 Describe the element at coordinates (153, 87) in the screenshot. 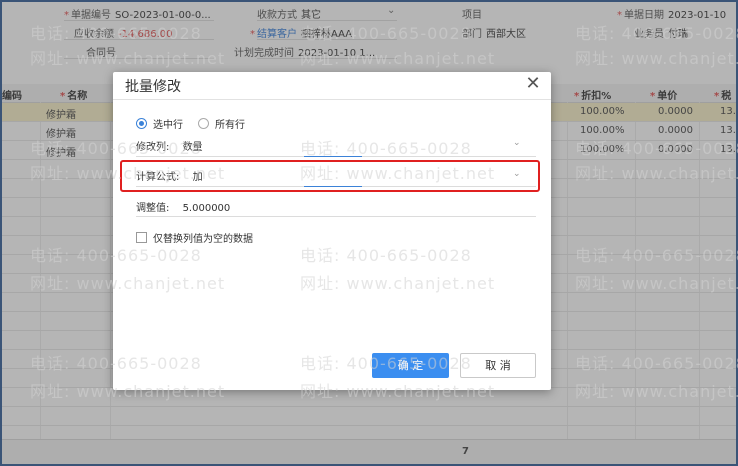

I see `dialog-title: 批量修改` at that location.